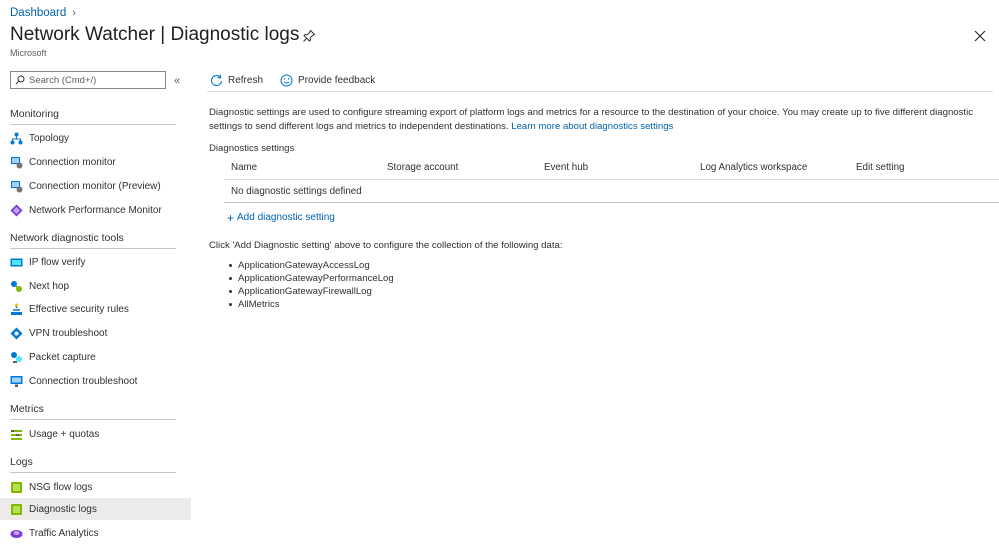 This screenshot has width=999, height=545. I want to click on sidebar-item-label: IP flow verify, so click(57, 262).